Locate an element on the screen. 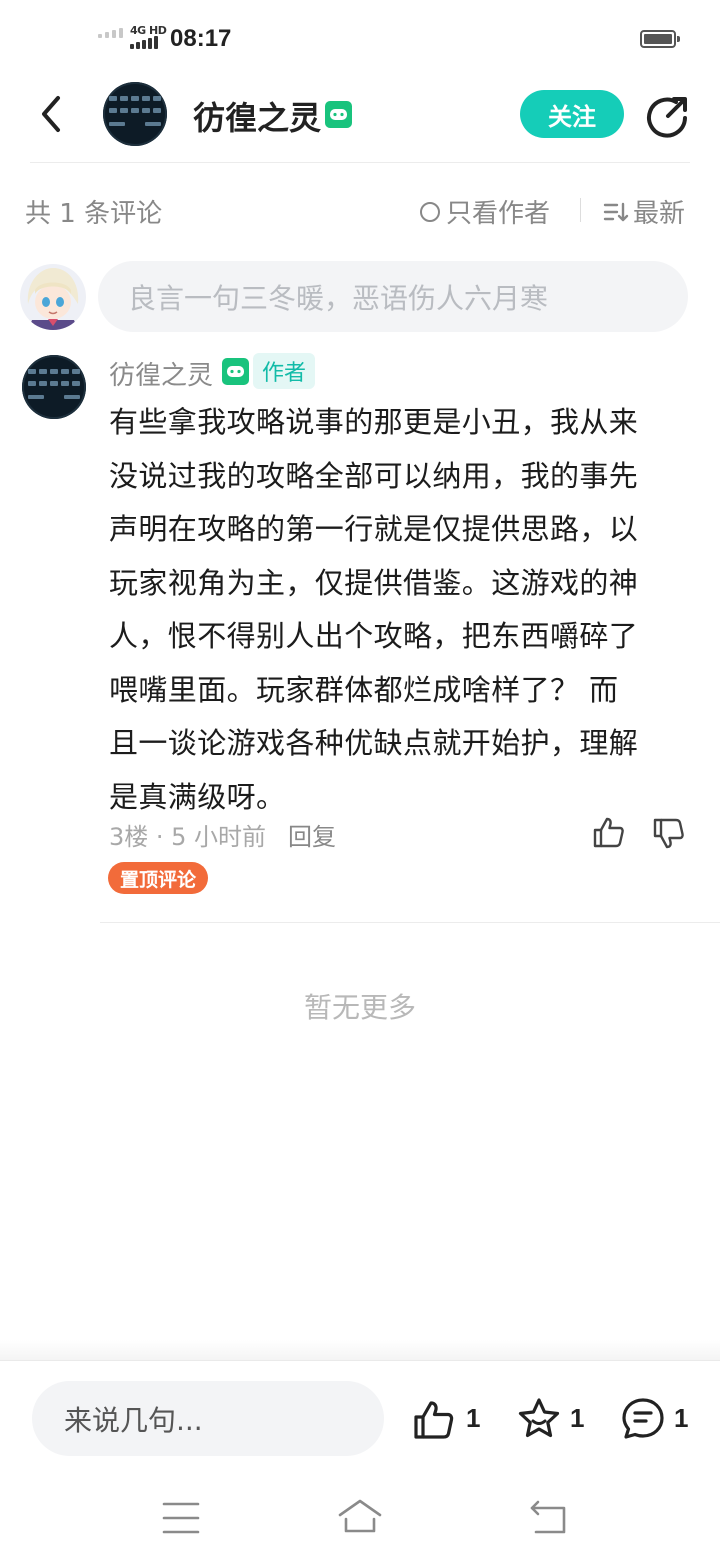 The height and width of the screenshot is (1561, 720). comment-line: 玩家视角为主，仅提供借鉴。这游戏的神 is located at coordinates (374, 582).